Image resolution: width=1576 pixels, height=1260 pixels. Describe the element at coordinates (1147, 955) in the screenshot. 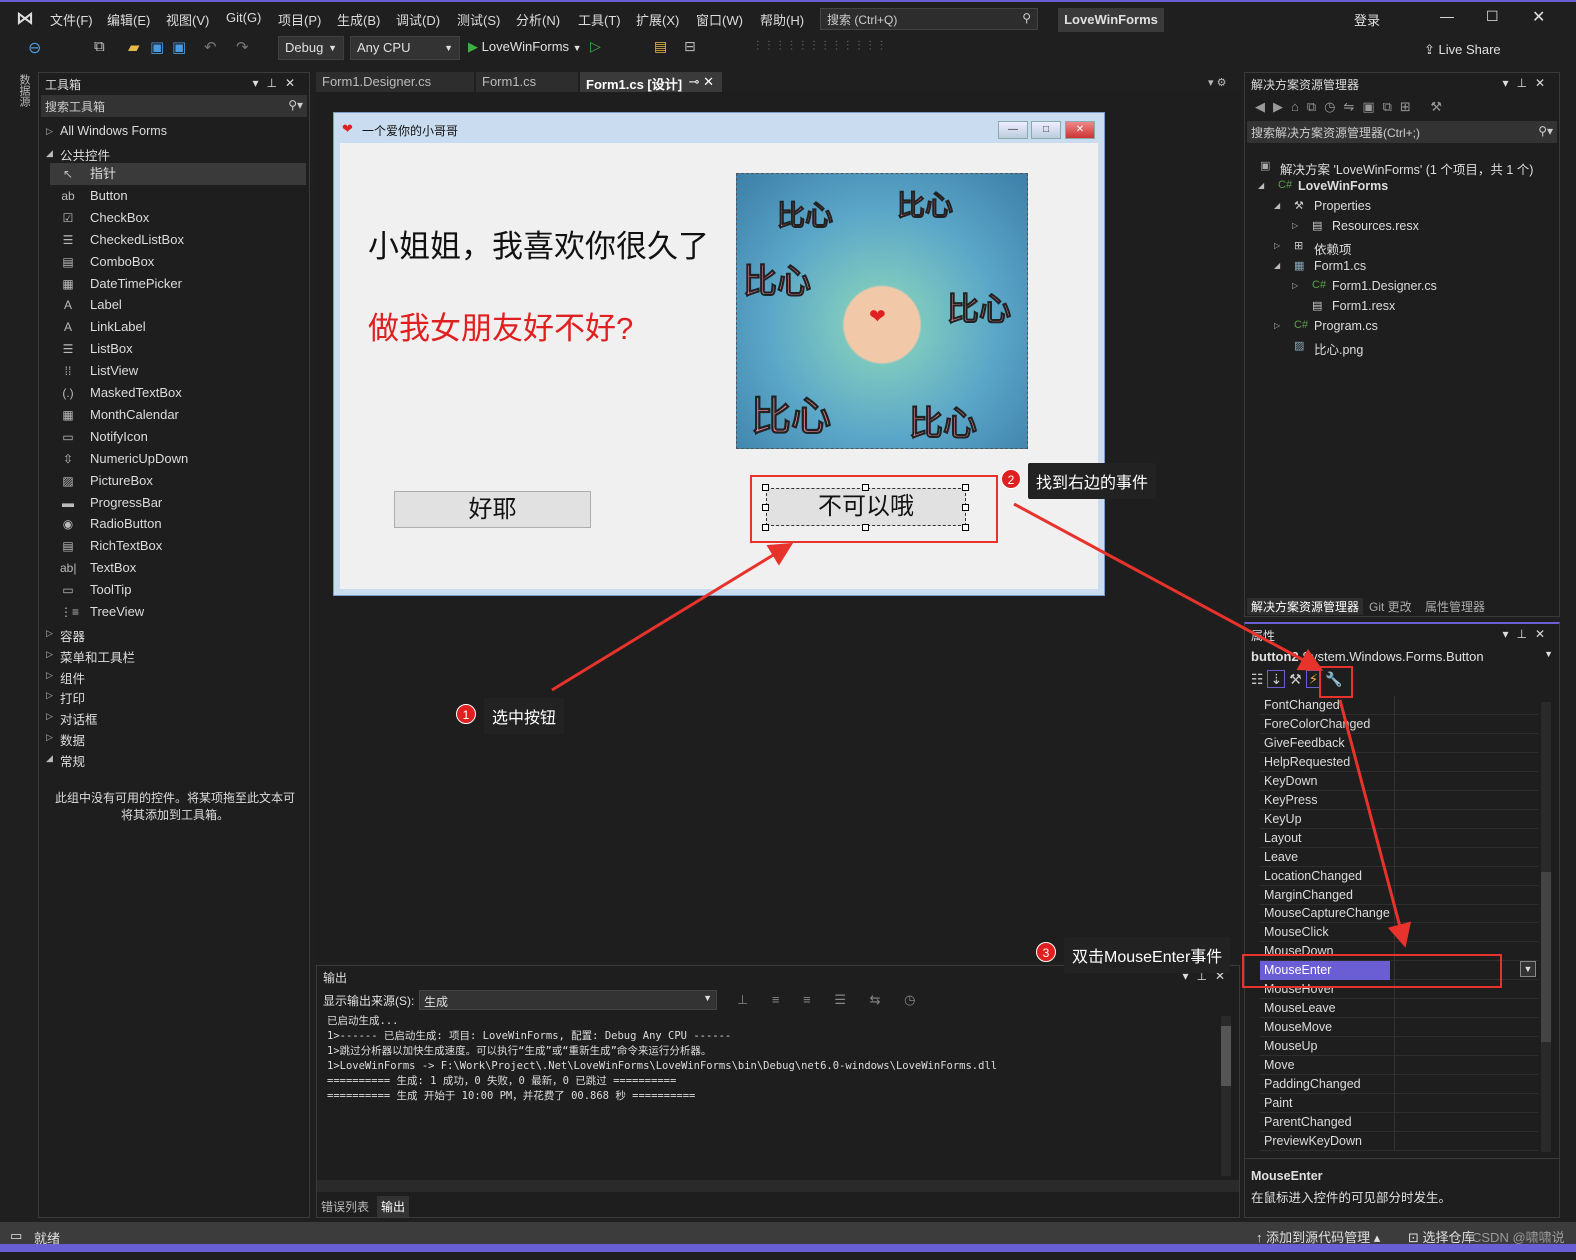

I see `annotation-label-3: 双击MouseEnter事件` at that location.